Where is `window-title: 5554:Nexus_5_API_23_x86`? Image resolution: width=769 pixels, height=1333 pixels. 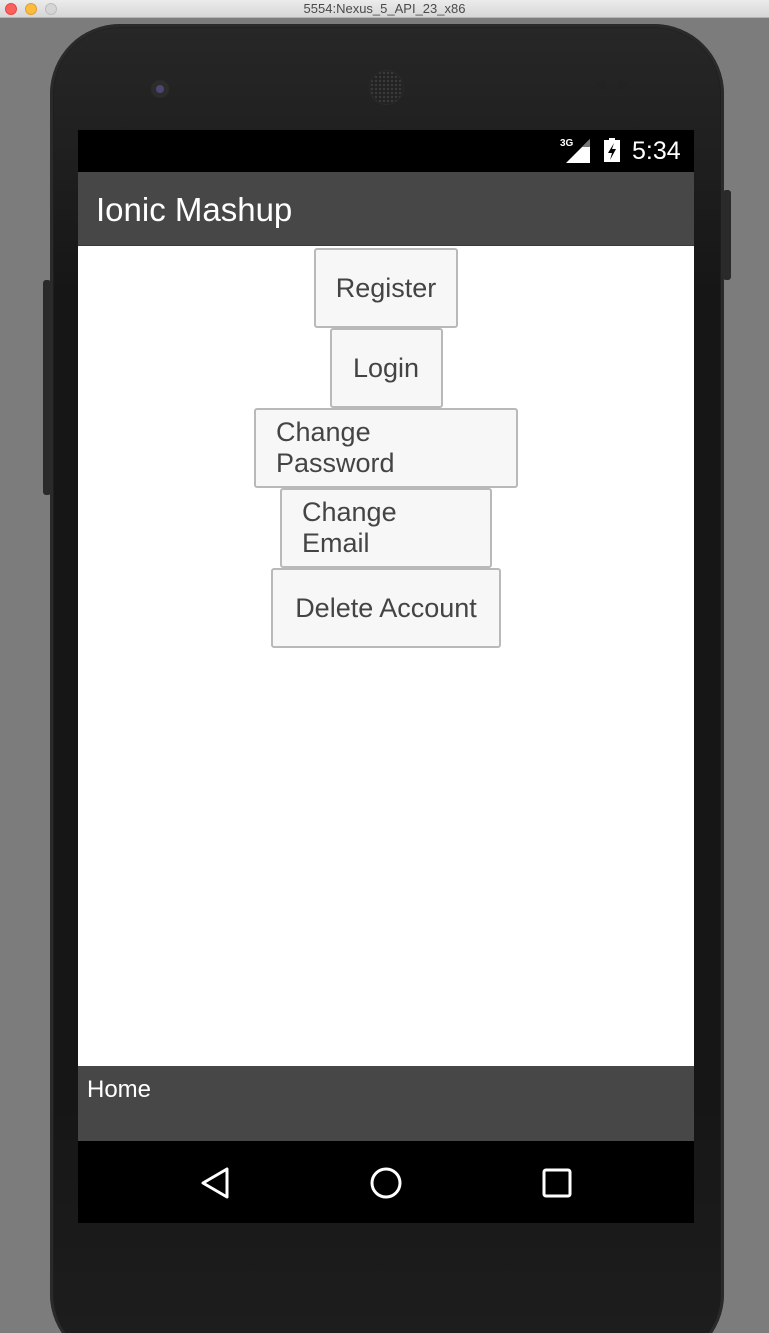 window-title: 5554:Nexus_5_API_23_x86 is located at coordinates (384, 8).